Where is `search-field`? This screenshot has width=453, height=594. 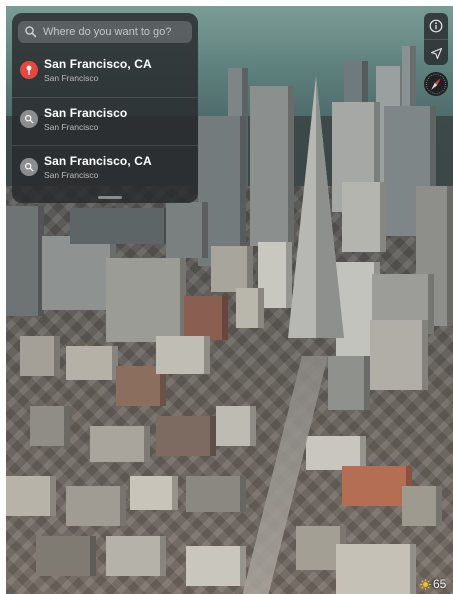 search-field is located at coordinates (105, 32).